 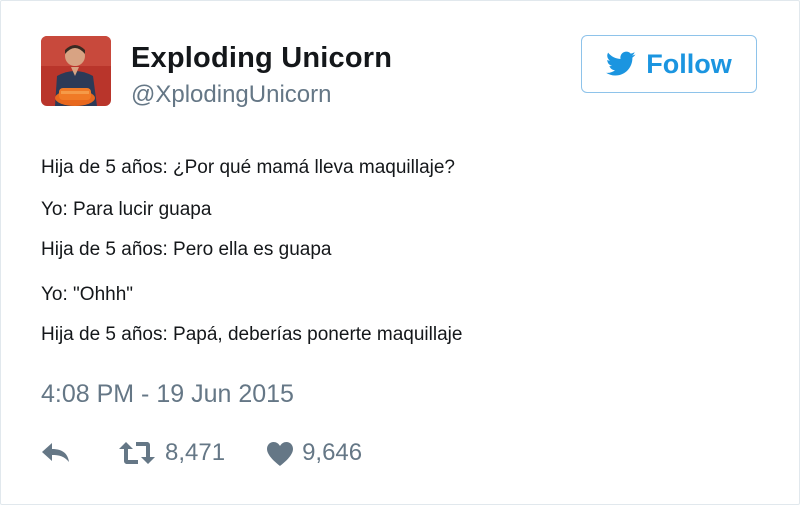 I want to click on avatar, so click(x=76, y=71).